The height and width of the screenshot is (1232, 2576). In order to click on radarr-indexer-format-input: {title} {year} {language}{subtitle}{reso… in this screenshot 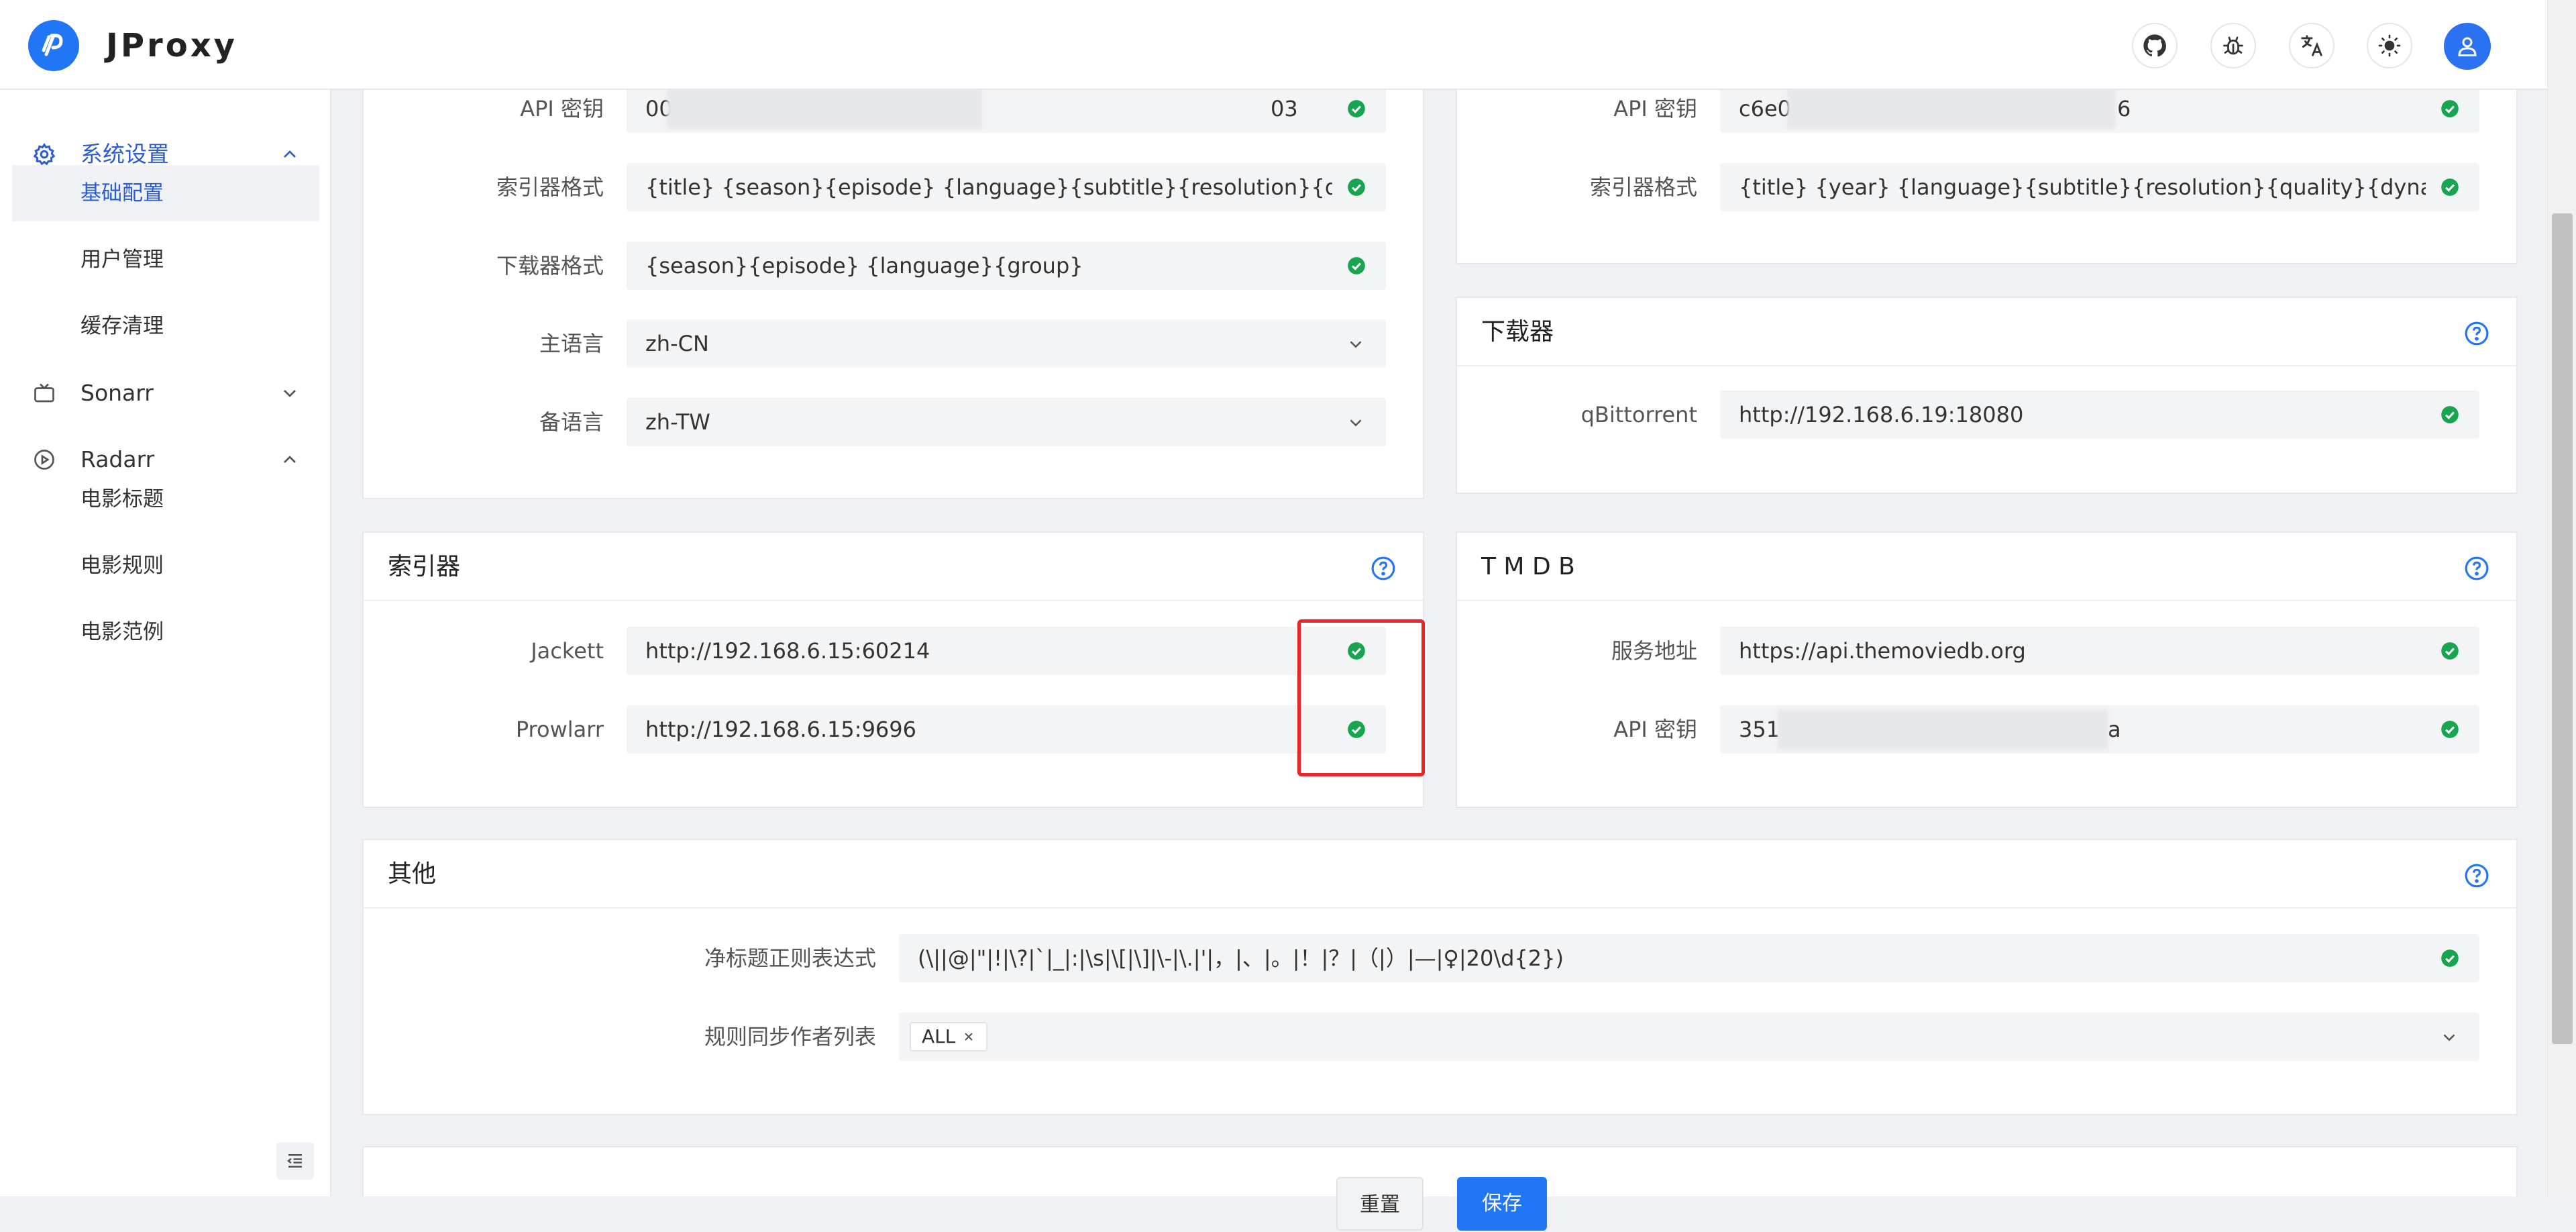, I will do `click(2099, 187)`.